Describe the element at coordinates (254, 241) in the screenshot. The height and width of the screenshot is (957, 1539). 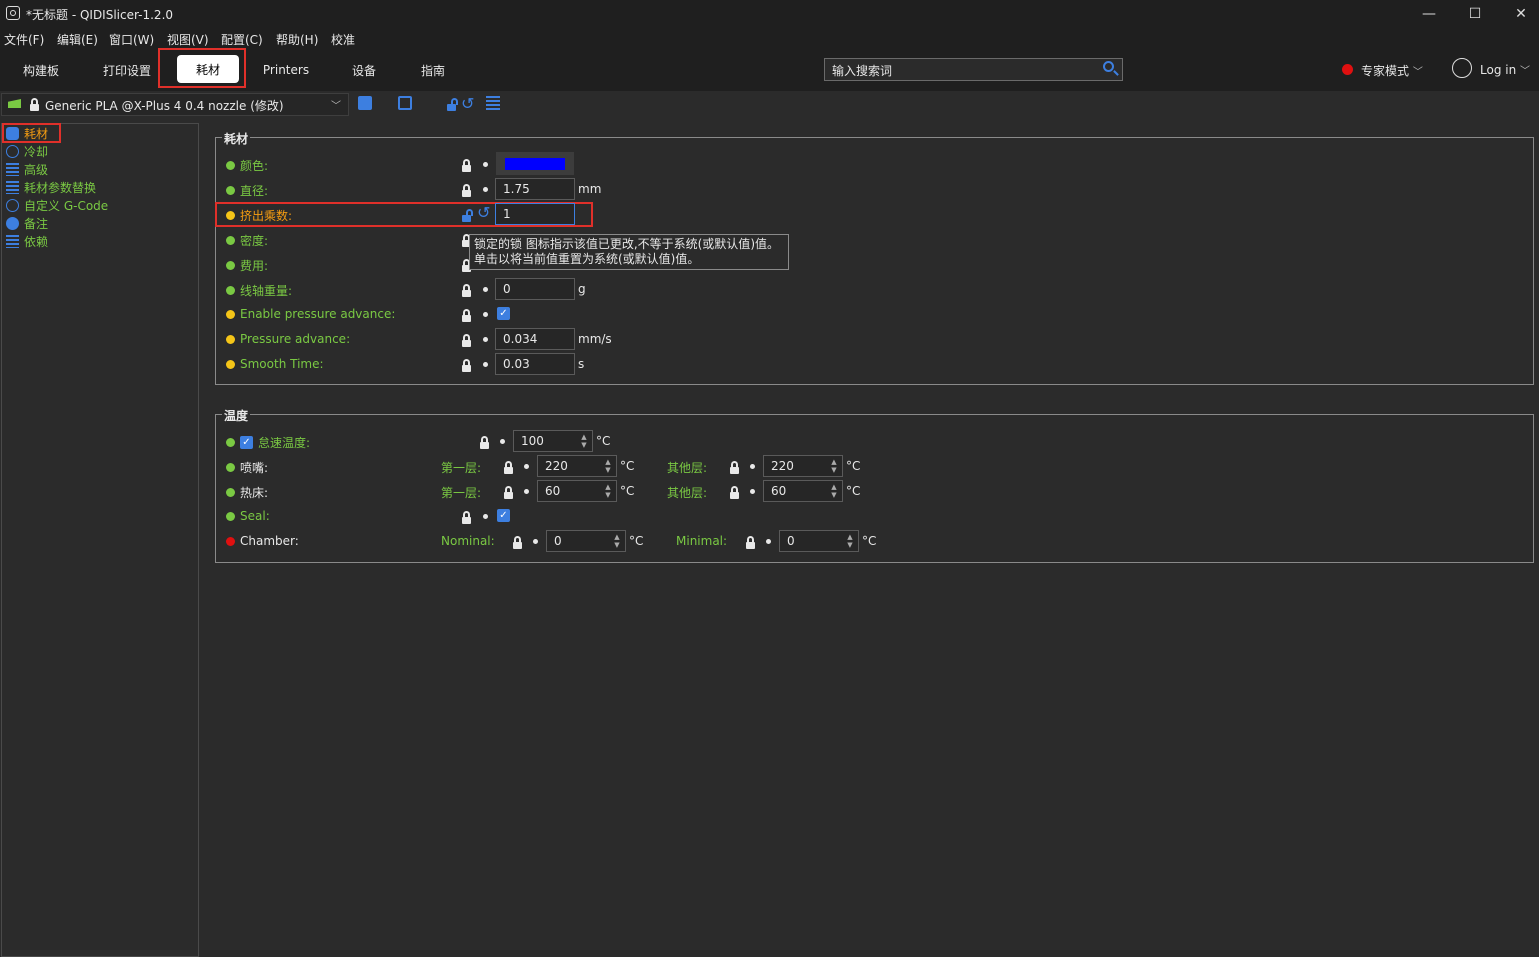
I see `density-label-text: 密度:` at that location.